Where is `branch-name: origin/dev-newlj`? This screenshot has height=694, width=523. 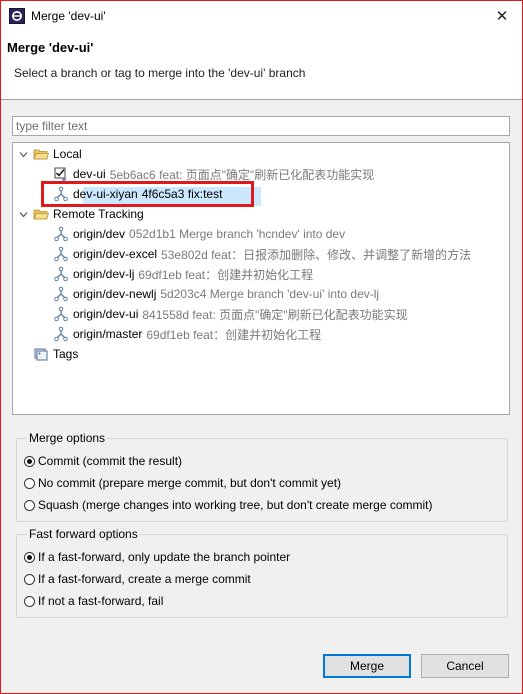 branch-name: origin/dev-newlj is located at coordinates (115, 294).